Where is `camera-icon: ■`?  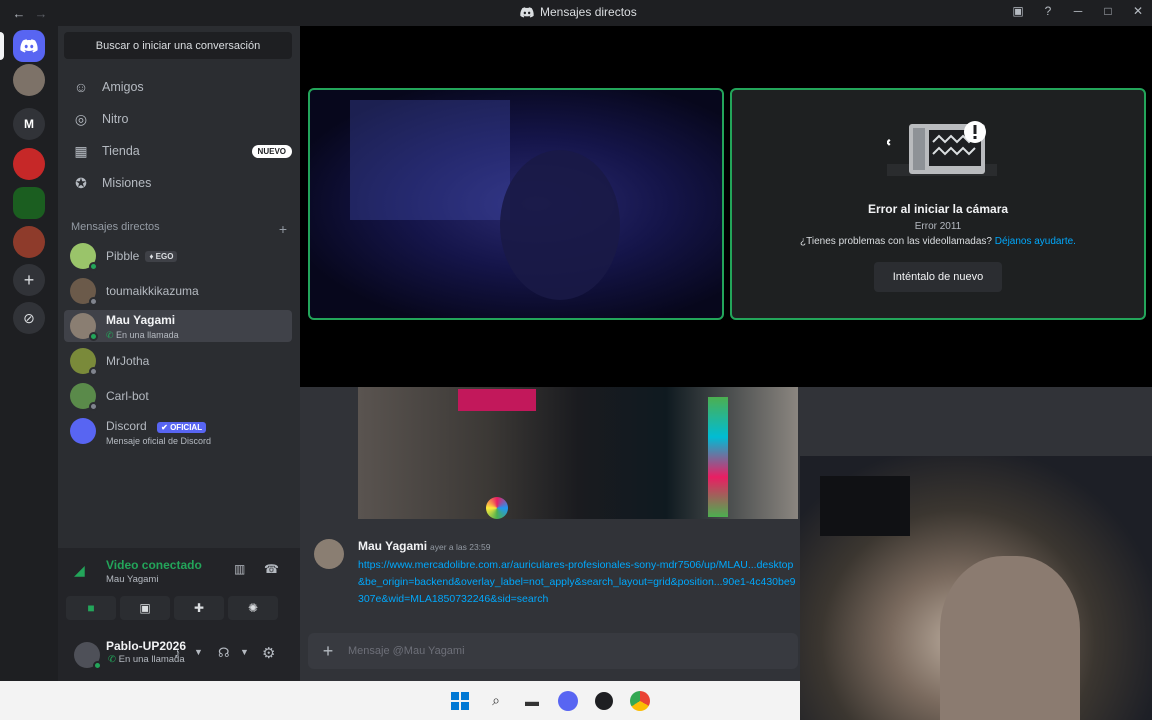
camera-icon: ■ is located at coordinates (91, 608).